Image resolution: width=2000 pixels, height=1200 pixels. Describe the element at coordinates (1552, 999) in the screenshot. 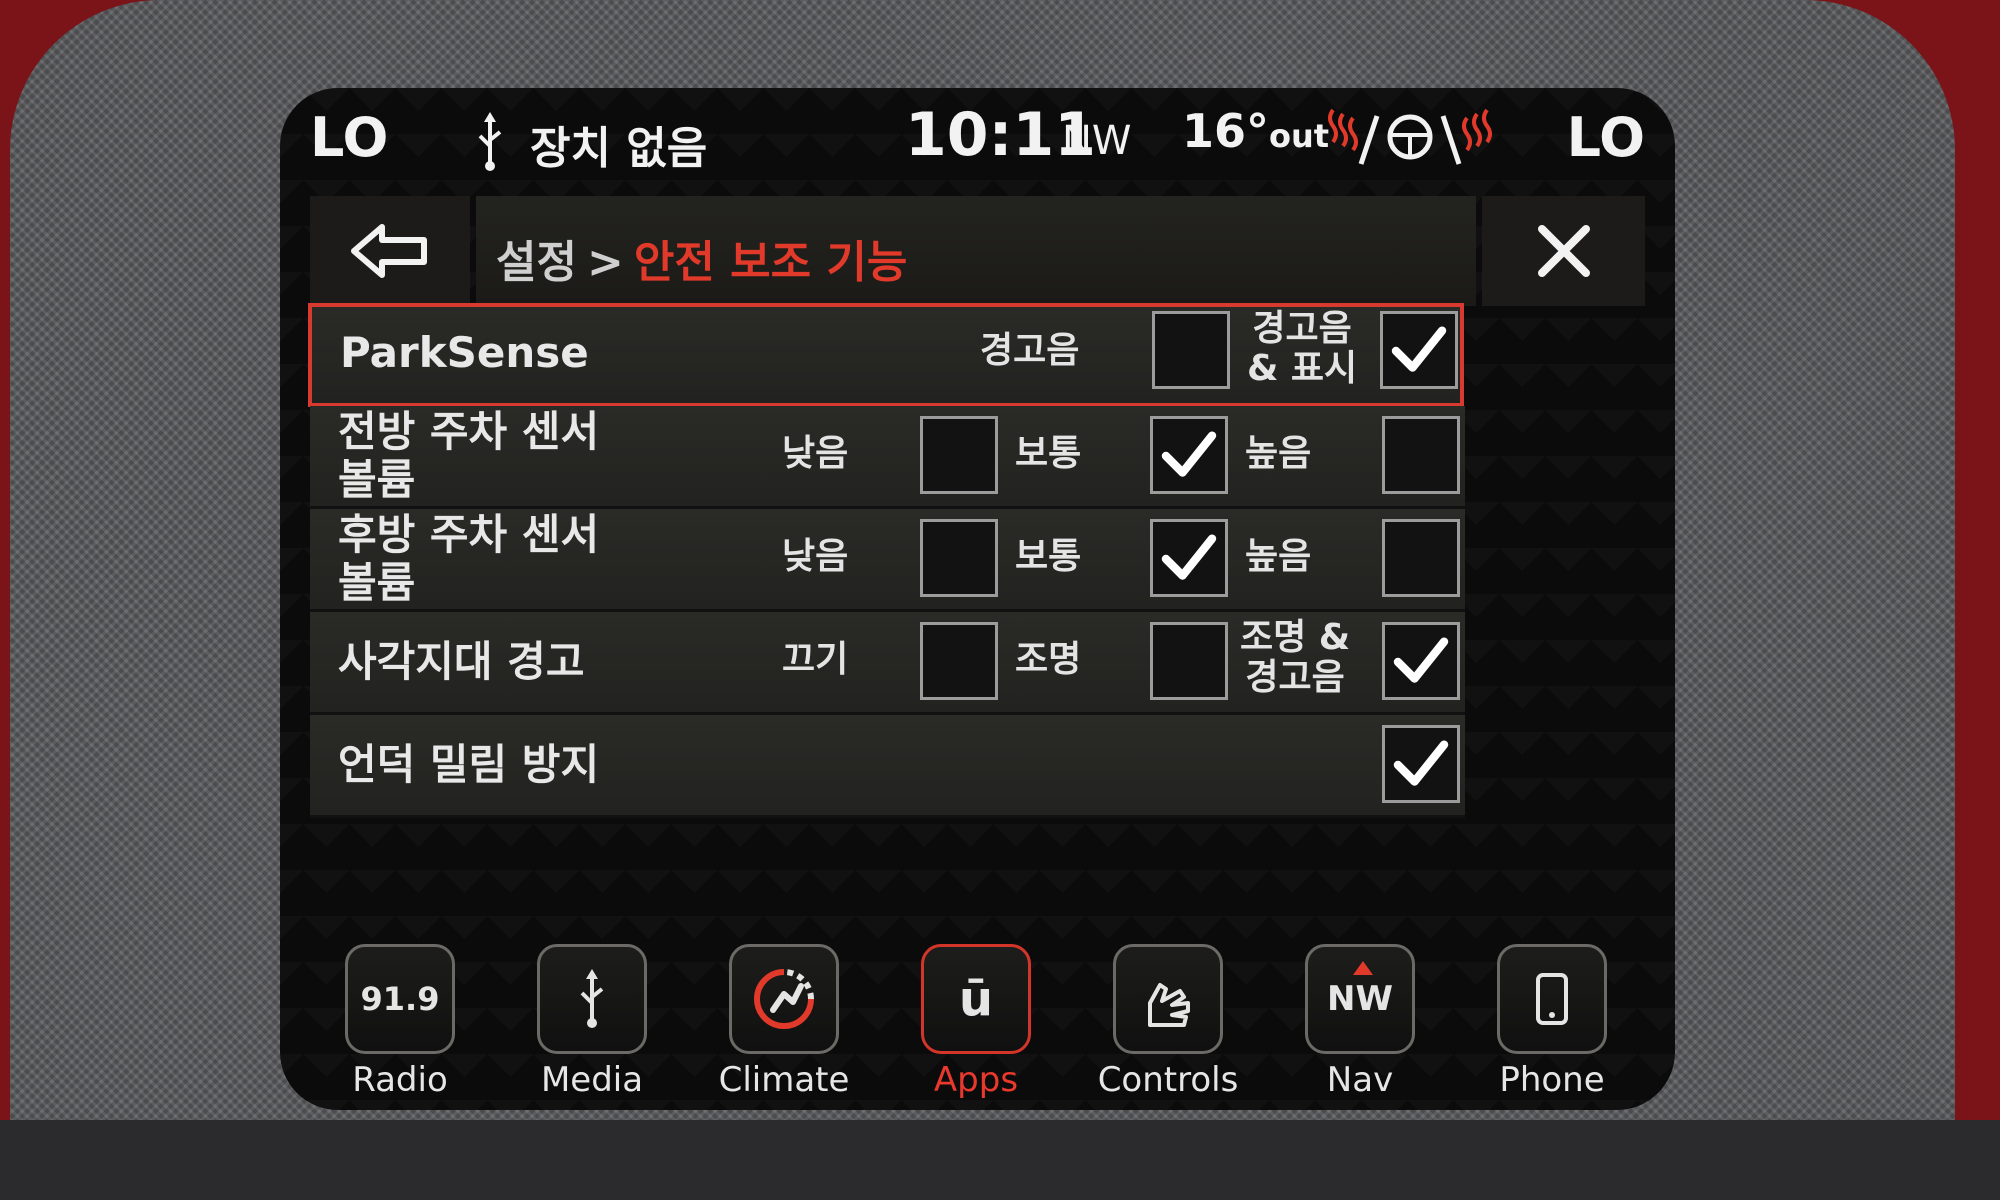

I see `phone-icon` at that location.